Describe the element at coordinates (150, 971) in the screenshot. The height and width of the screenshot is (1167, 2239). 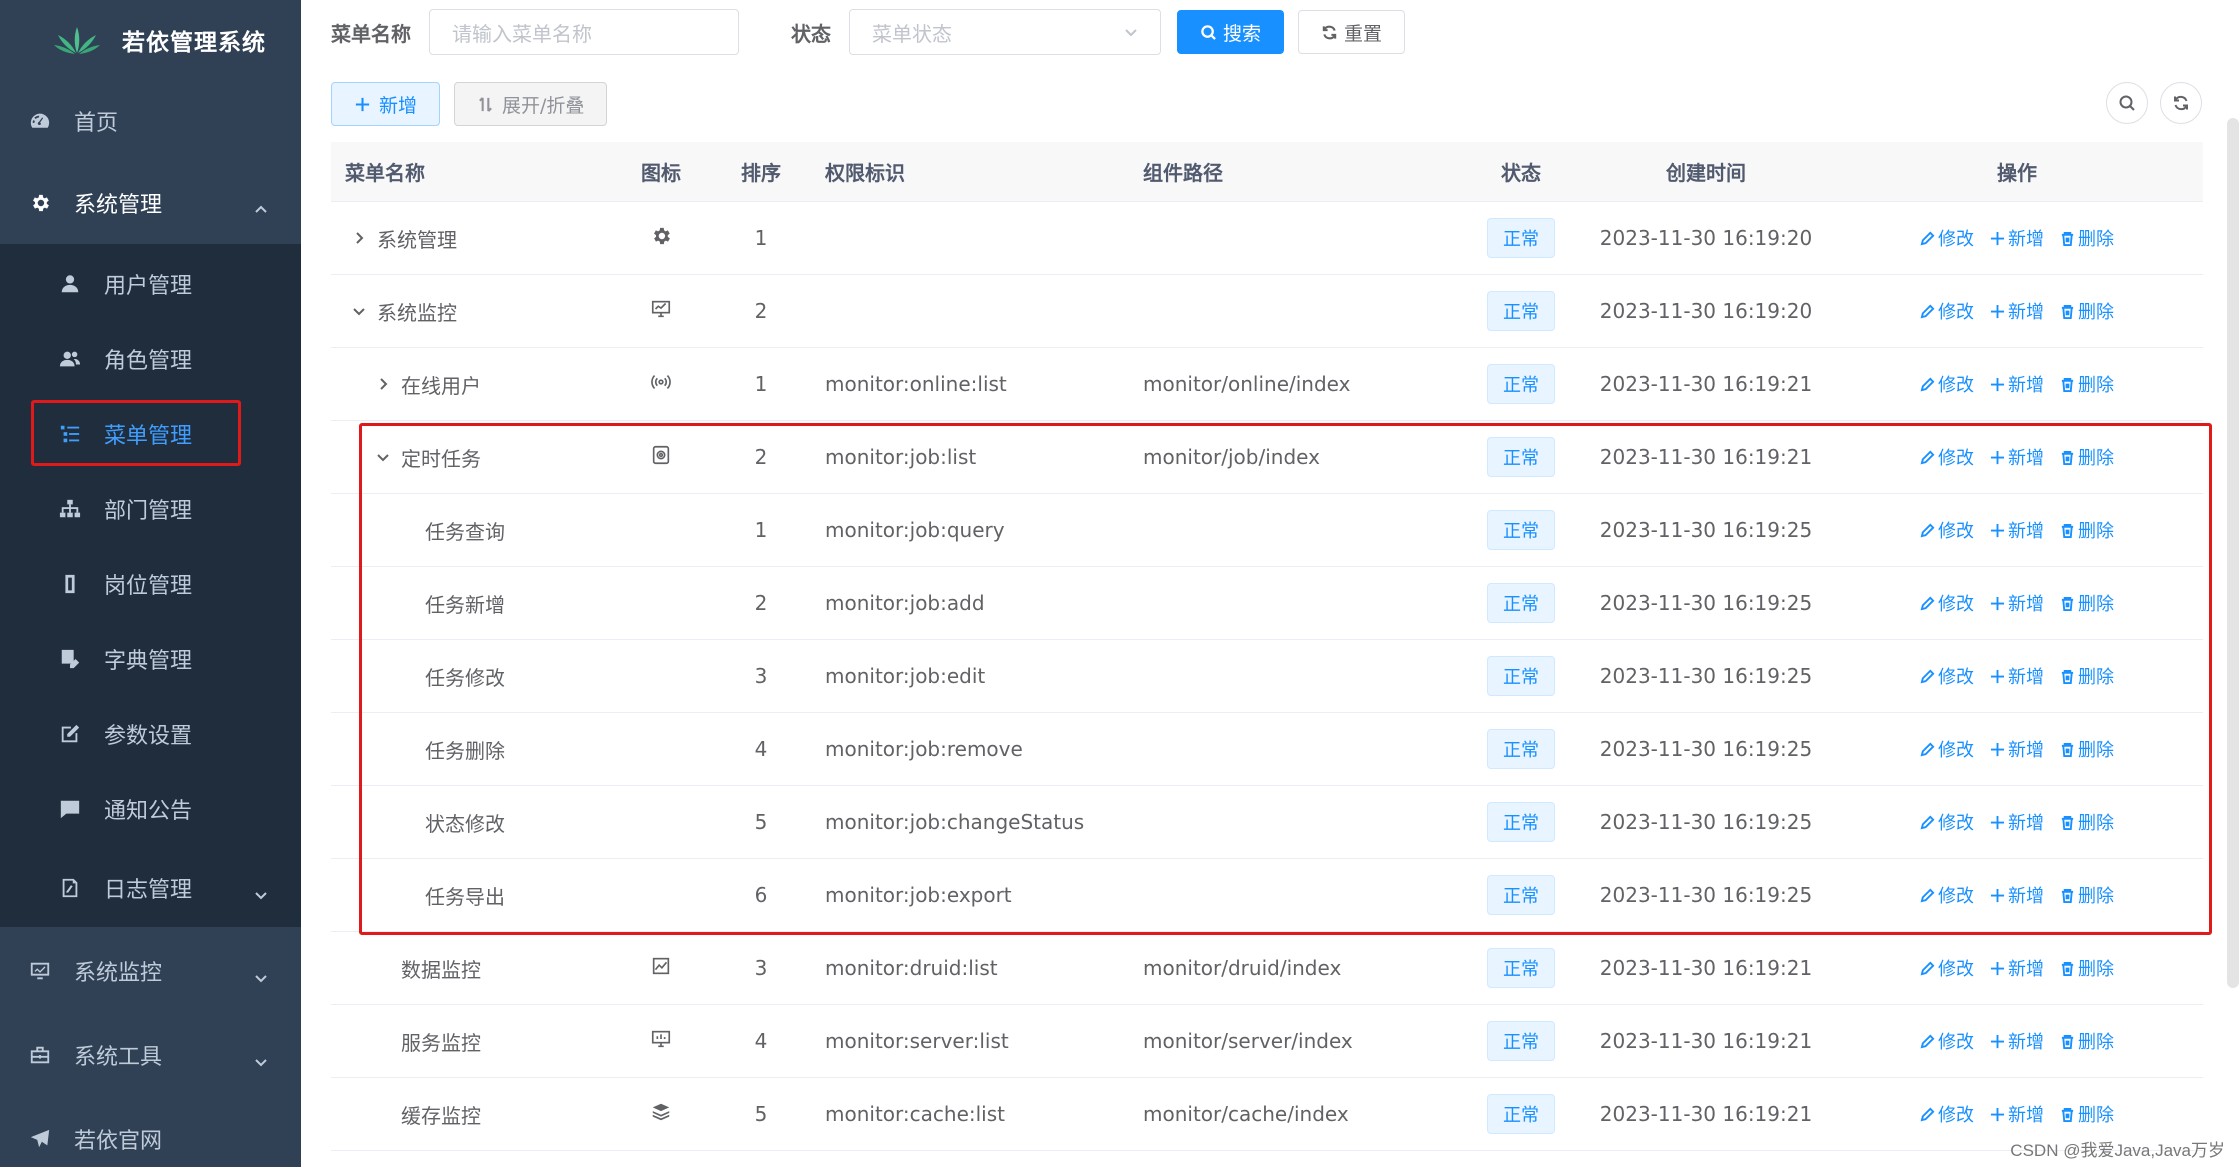
I see `sidebar-item-monitor: 系统监控` at that location.